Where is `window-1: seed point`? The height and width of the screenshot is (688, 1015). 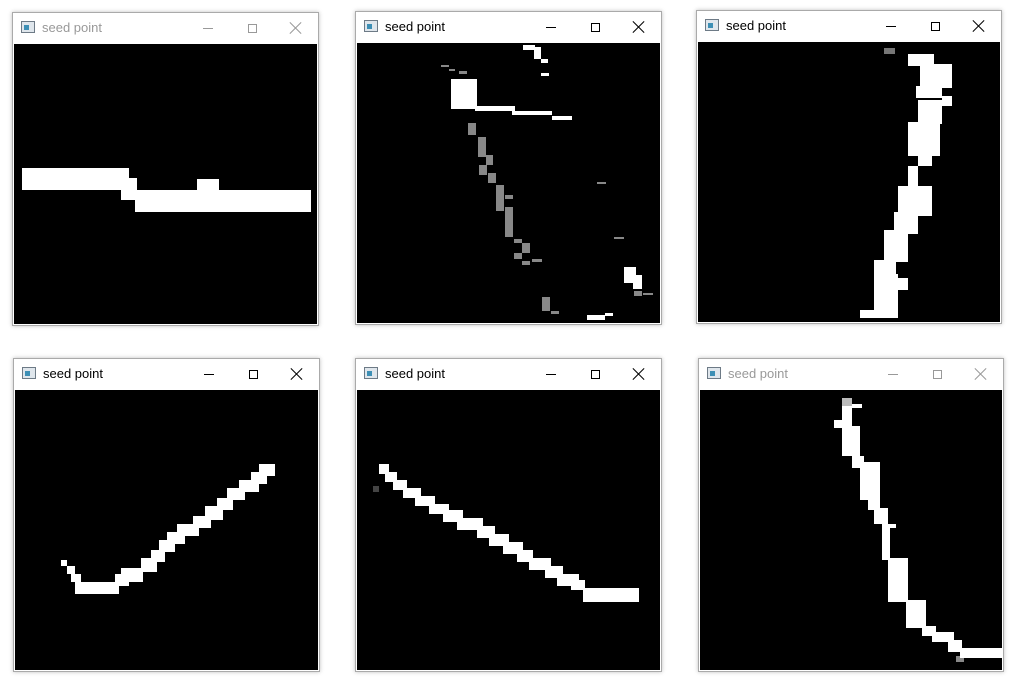 window-1: seed point is located at coordinates (165, 169).